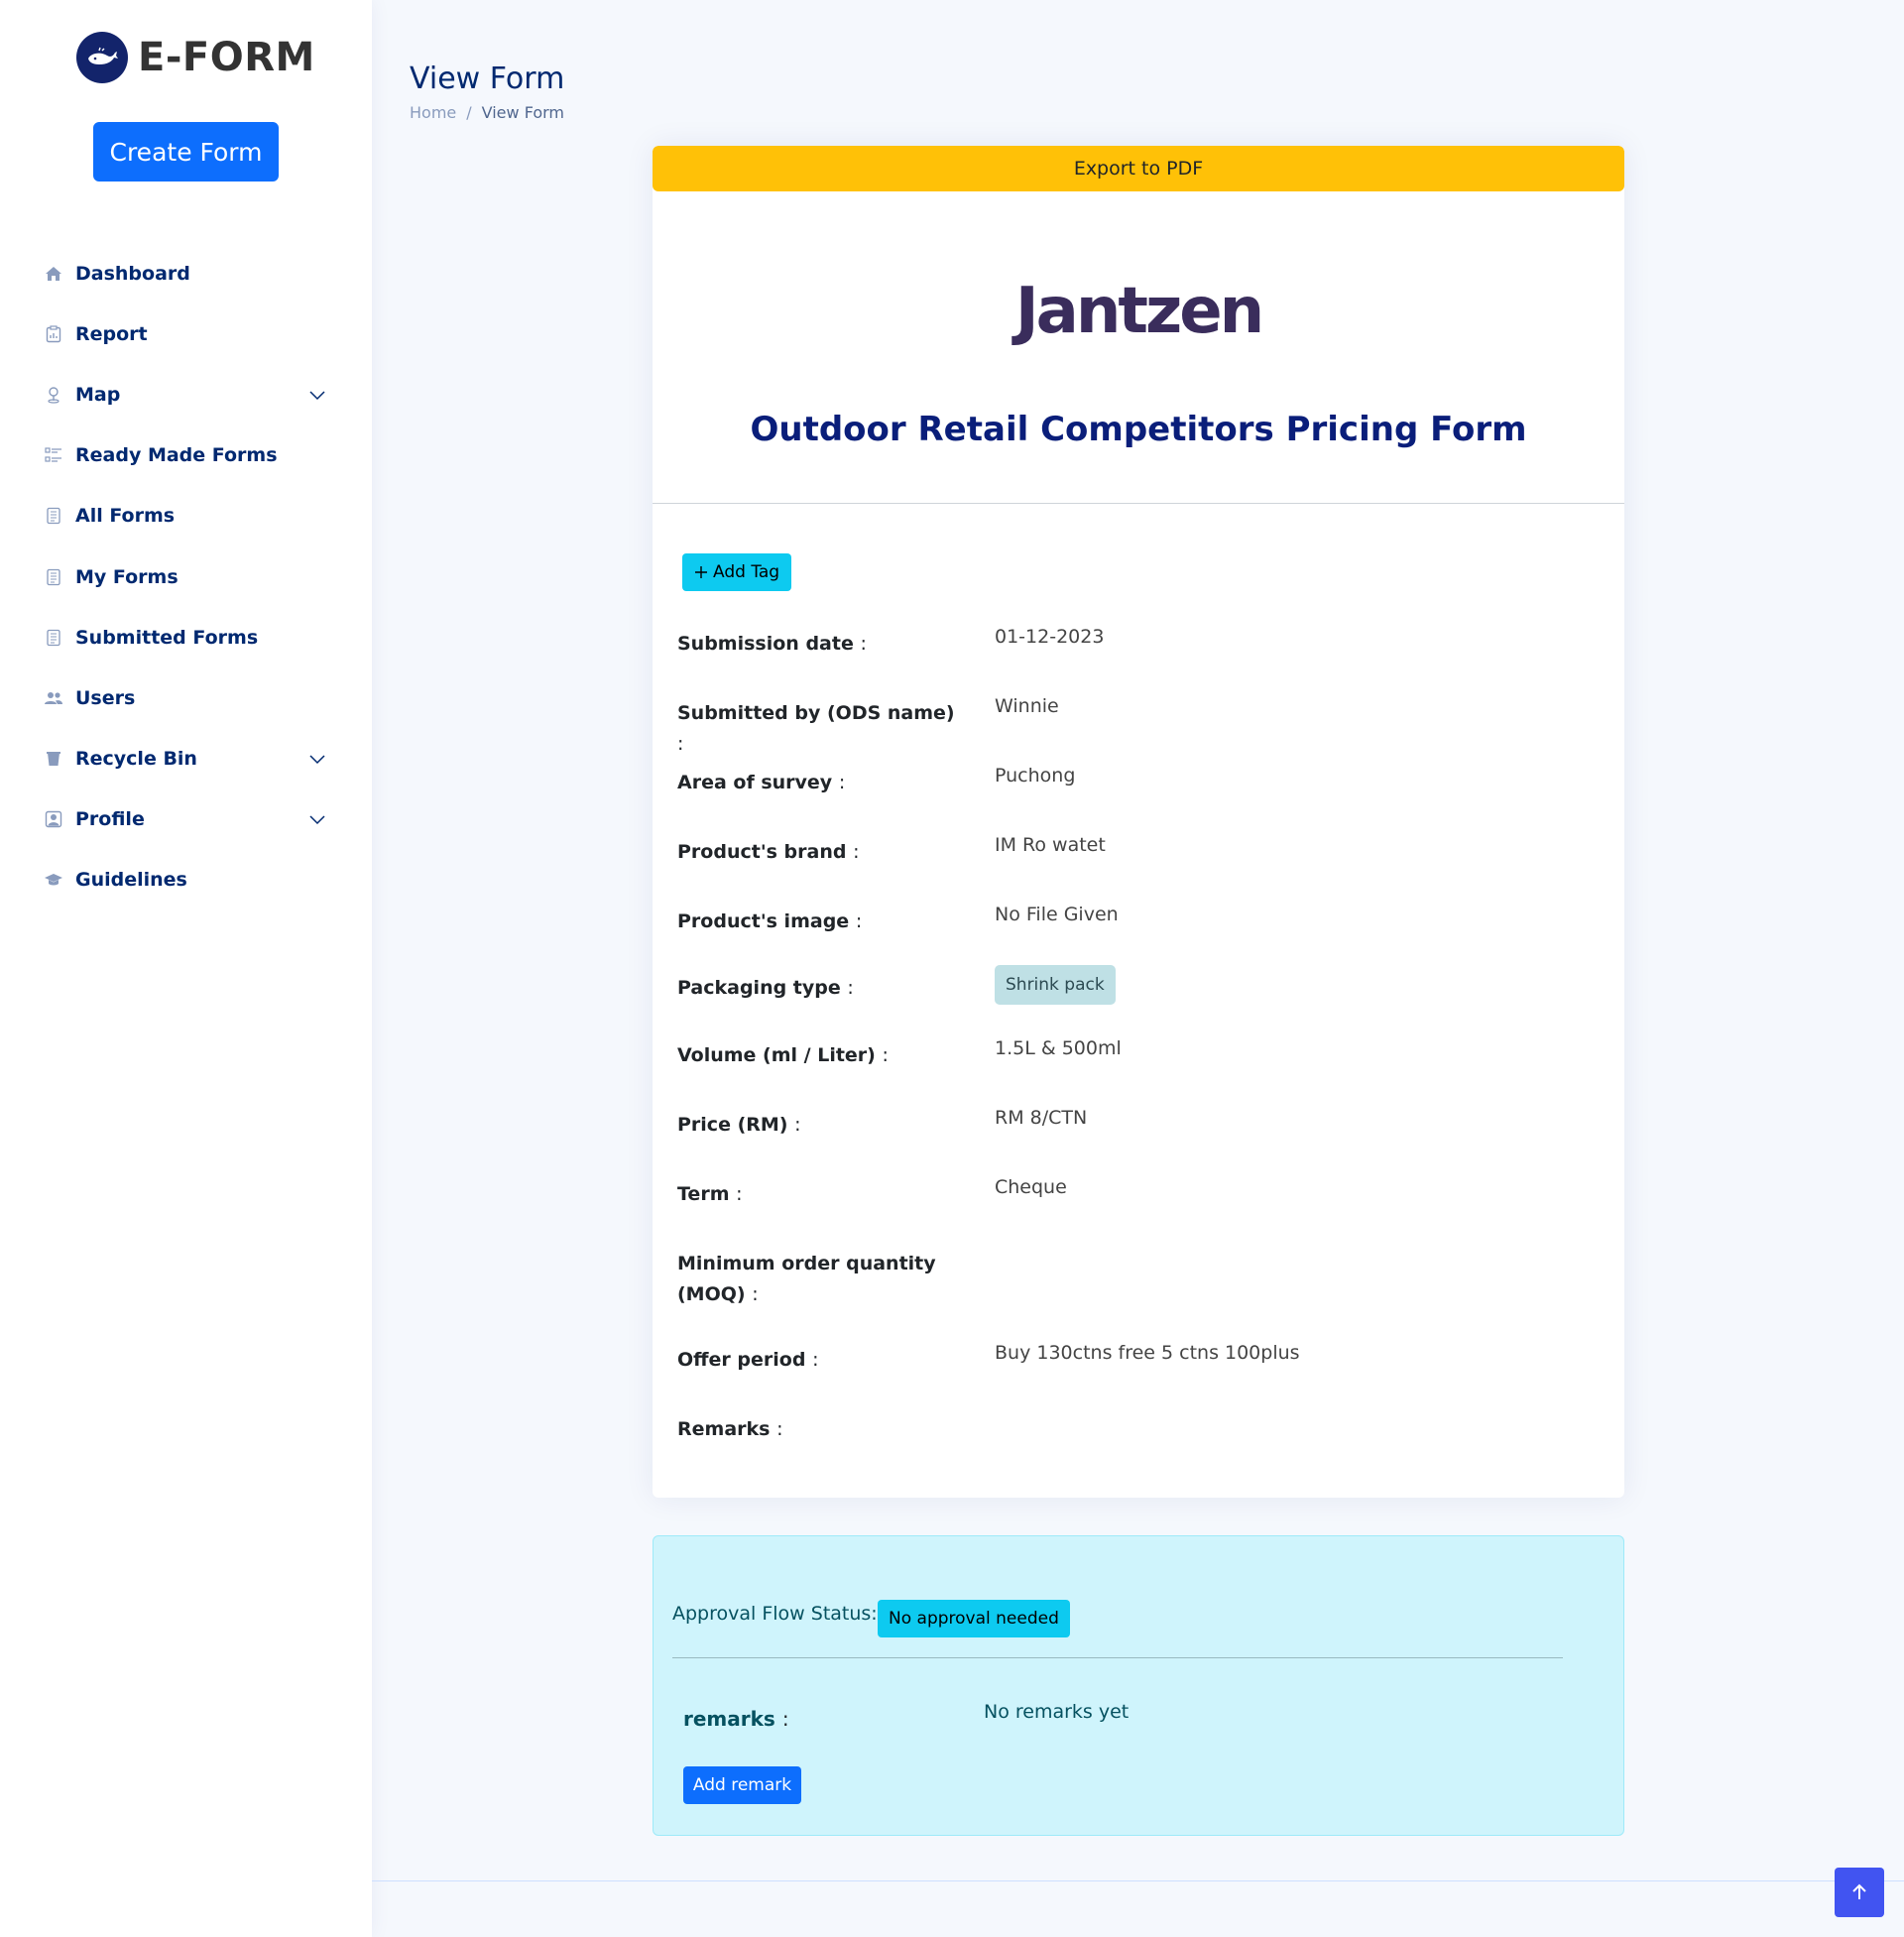 This screenshot has width=1904, height=1937. Describe the element at coordinates (730, 1429) in the screenshot. I see `field-label-remarks: Remarks :` at that location.